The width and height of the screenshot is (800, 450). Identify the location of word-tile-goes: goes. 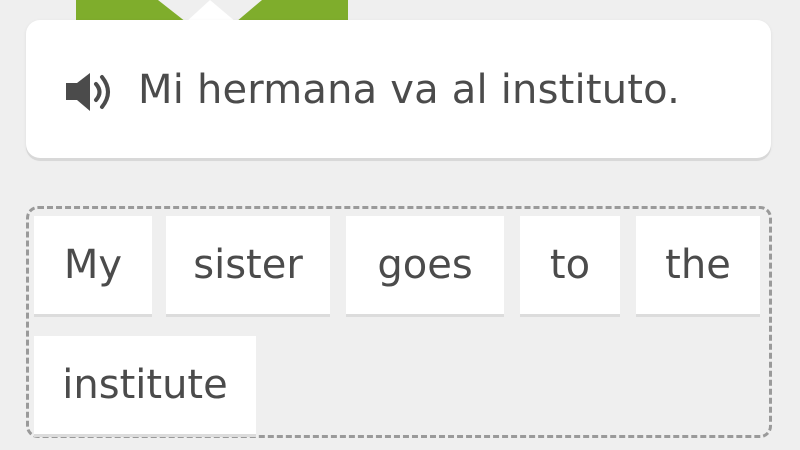
(425, 265).